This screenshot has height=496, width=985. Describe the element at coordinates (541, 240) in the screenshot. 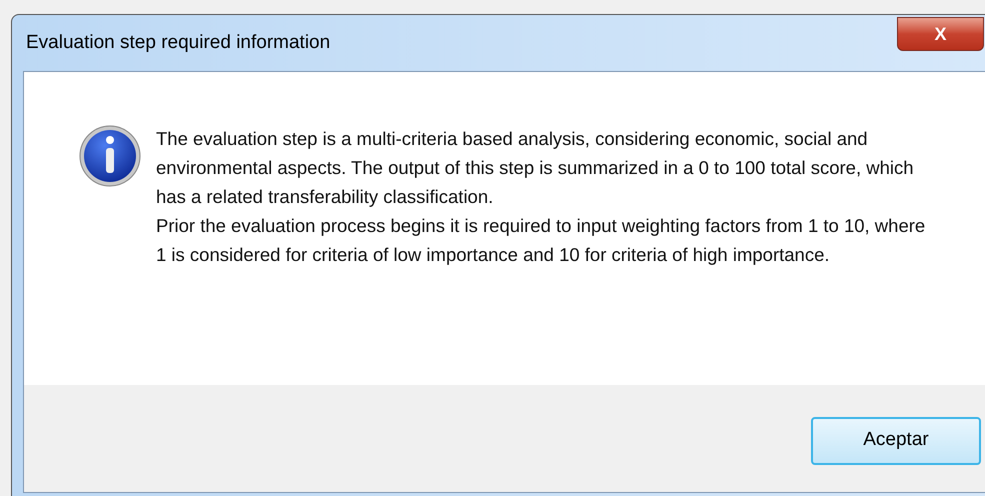

I see `message-text: Prior the evaluation process begins it is required to input weighting factors from 1 to 10, where 1 is considered for criteria of low importance and 10 for criteria of high importance.` at that location.